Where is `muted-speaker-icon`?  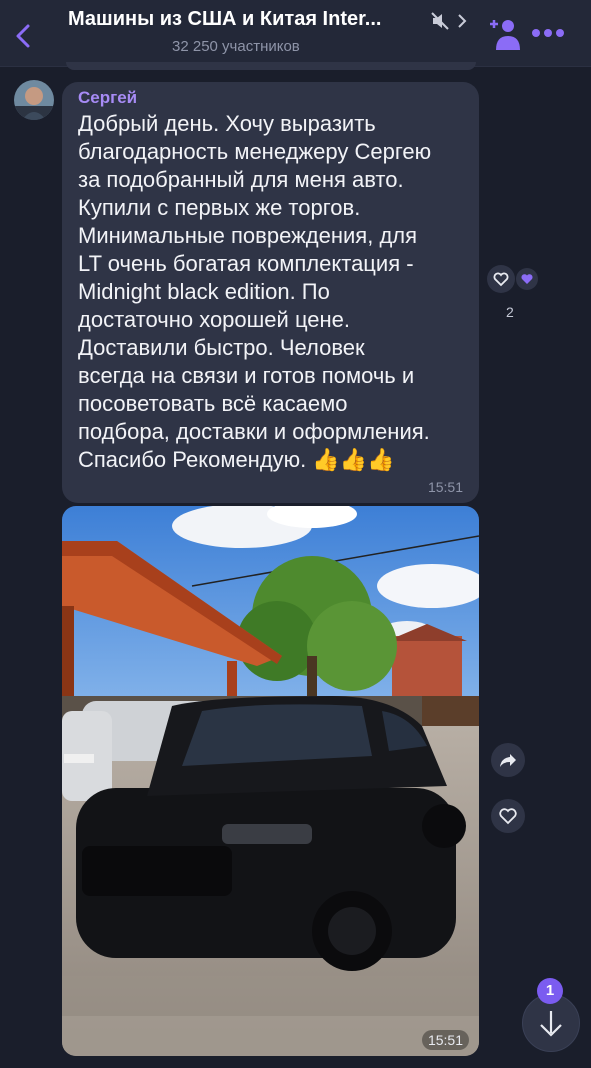 muted-speaker-icon is located at coordinates (440, 21).